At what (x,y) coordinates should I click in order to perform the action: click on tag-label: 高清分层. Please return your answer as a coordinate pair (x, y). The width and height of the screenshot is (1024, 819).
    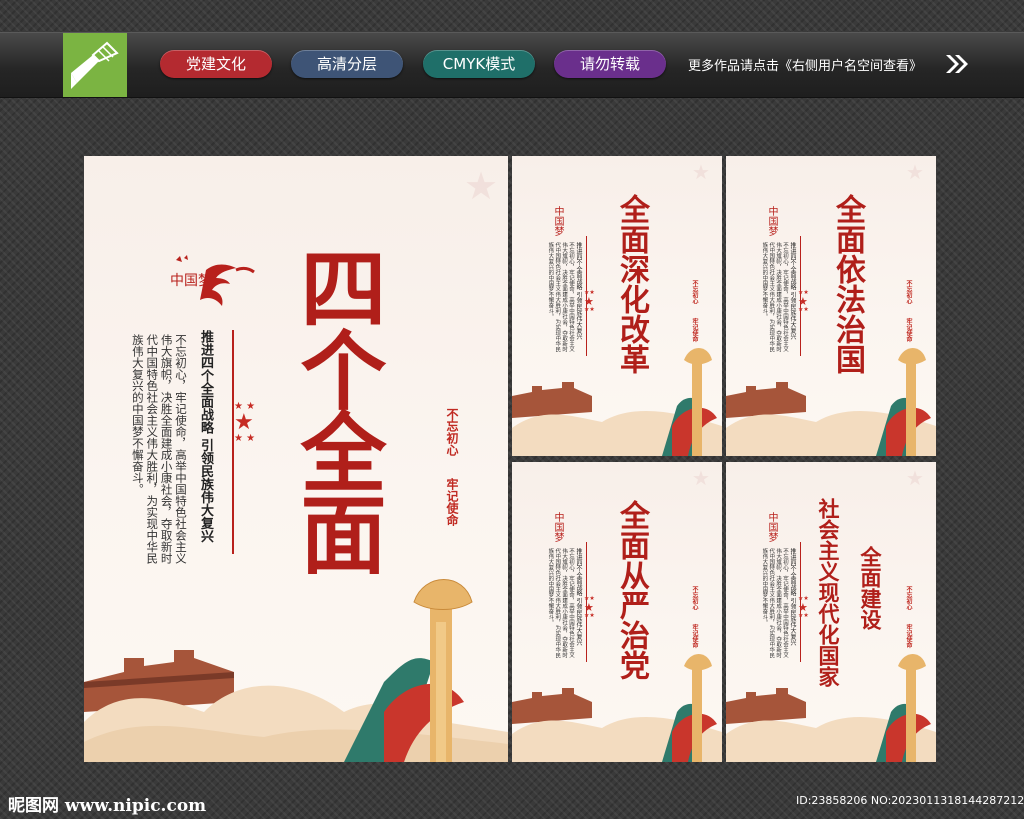
    Looking at the image, I should click on (346, 64).